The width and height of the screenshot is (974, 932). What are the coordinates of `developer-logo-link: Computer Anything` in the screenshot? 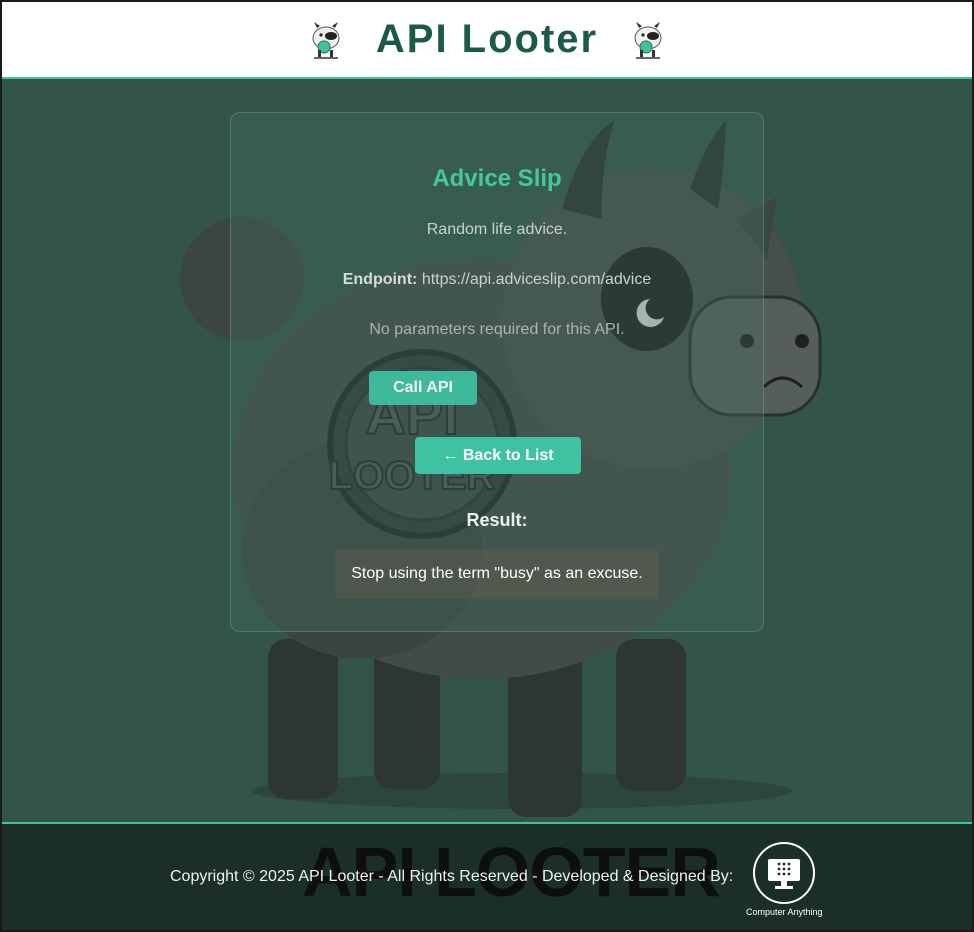 It's located at (784, 882).